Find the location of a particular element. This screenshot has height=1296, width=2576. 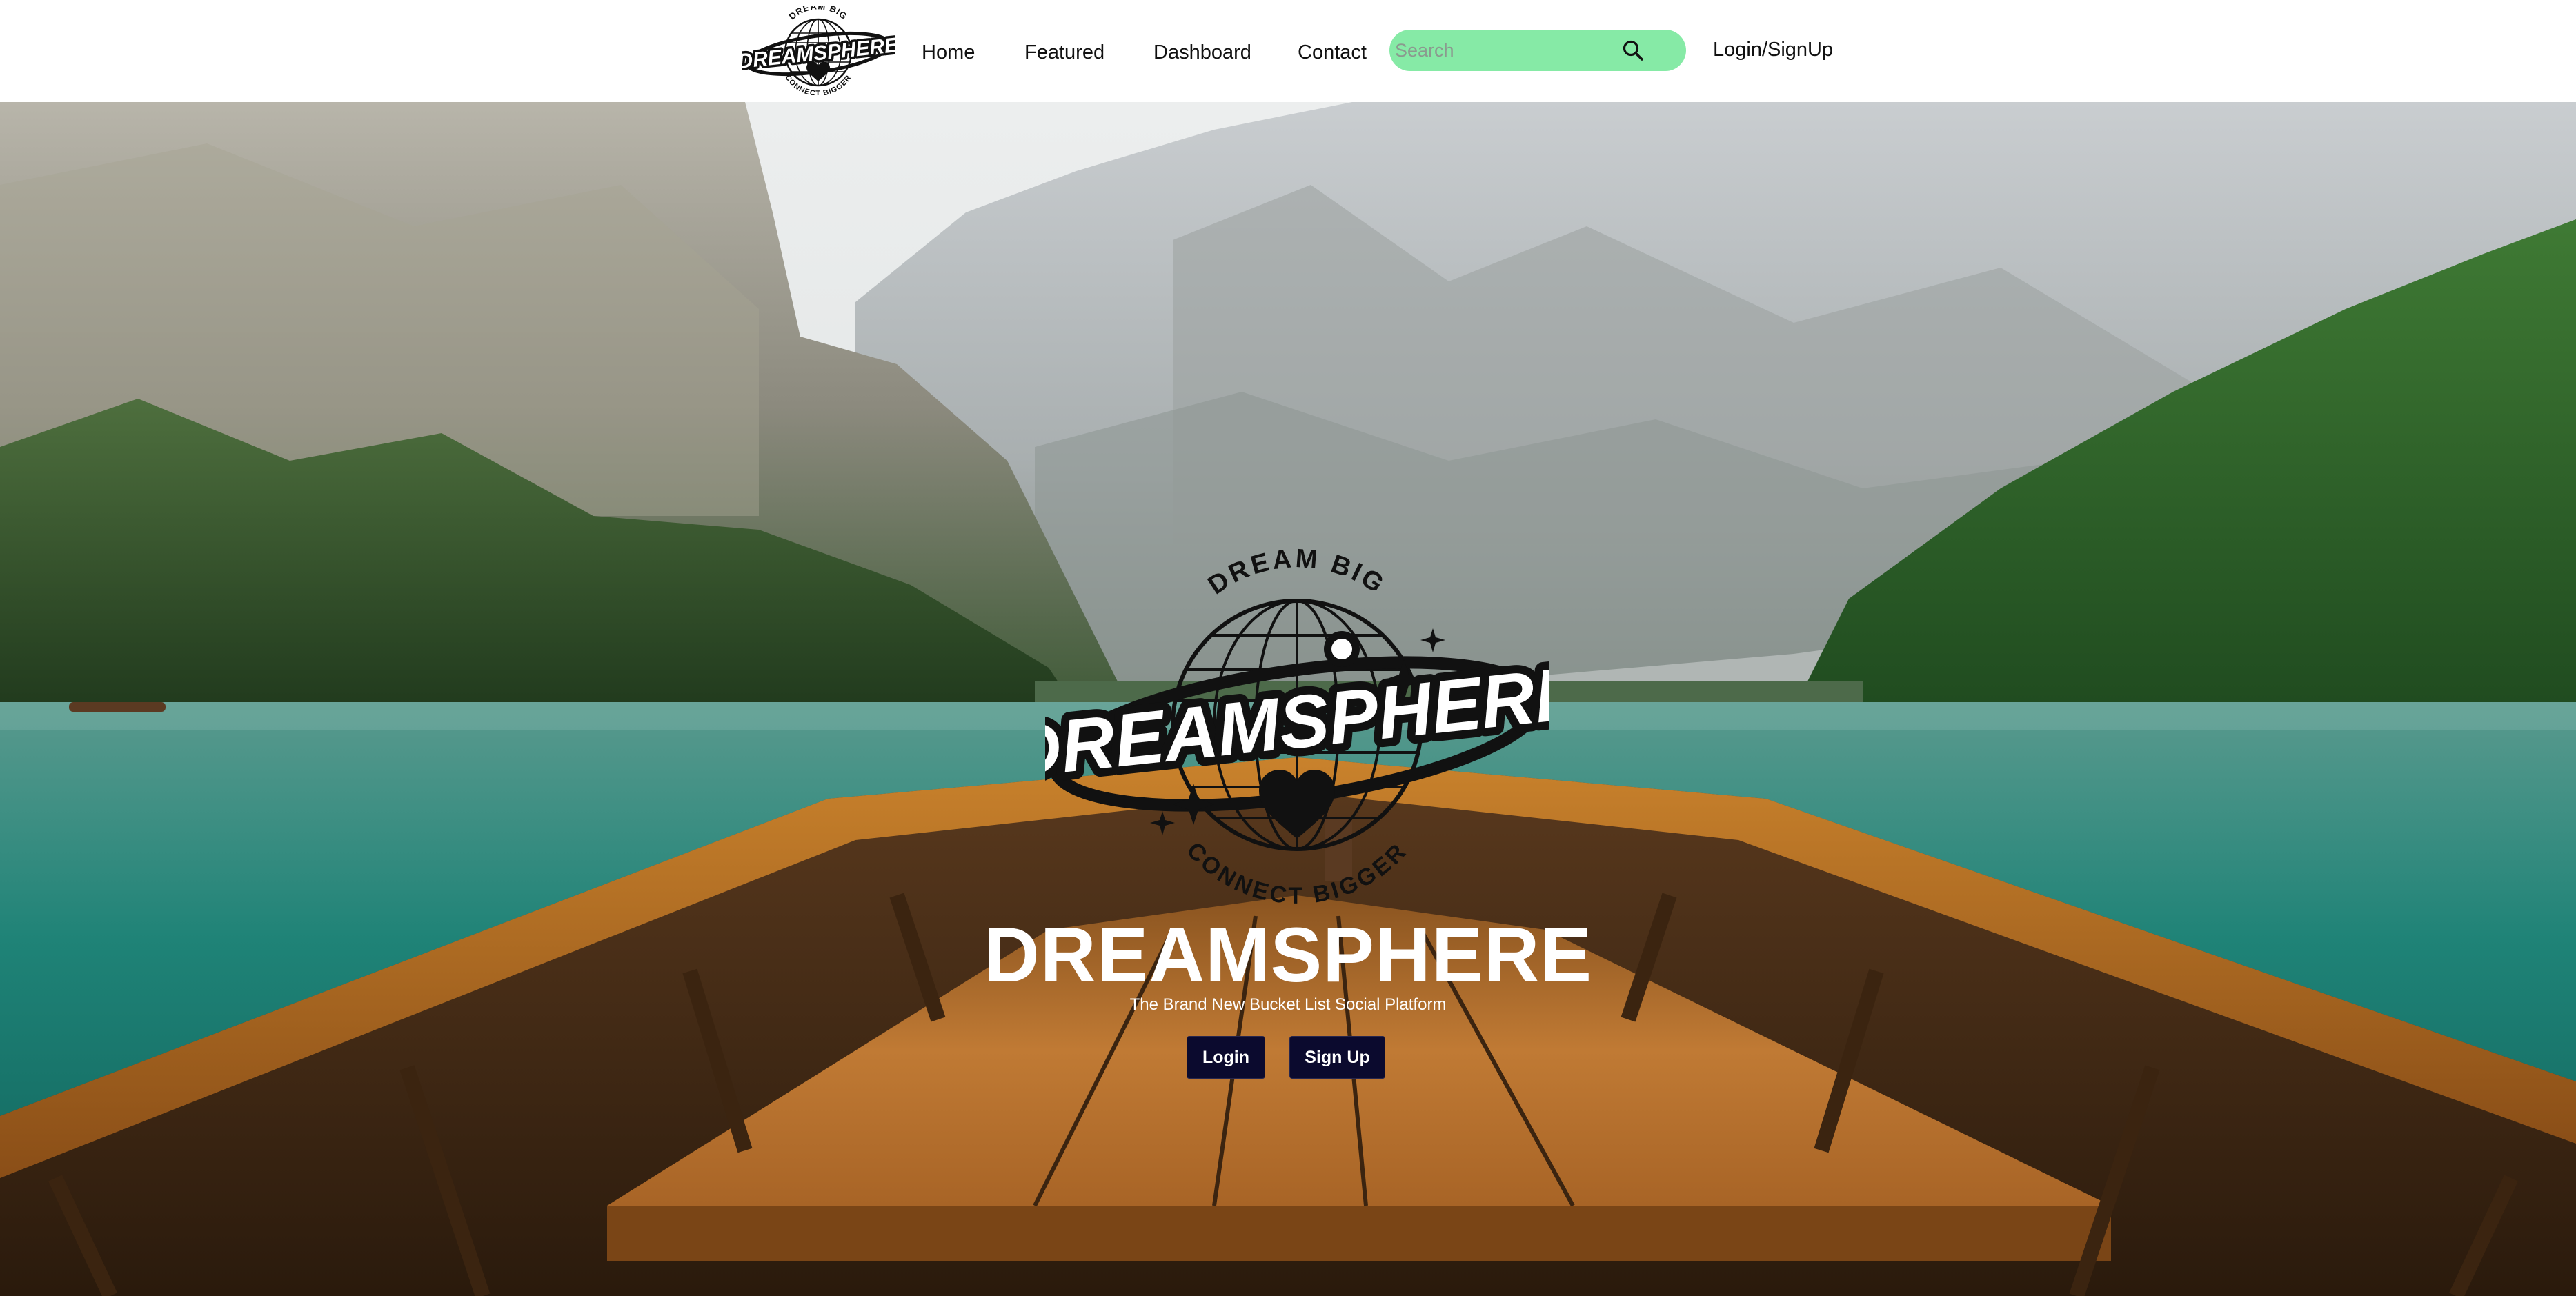

nav-link-dashboard: Dashboard is located at coordinates (1202, 53).